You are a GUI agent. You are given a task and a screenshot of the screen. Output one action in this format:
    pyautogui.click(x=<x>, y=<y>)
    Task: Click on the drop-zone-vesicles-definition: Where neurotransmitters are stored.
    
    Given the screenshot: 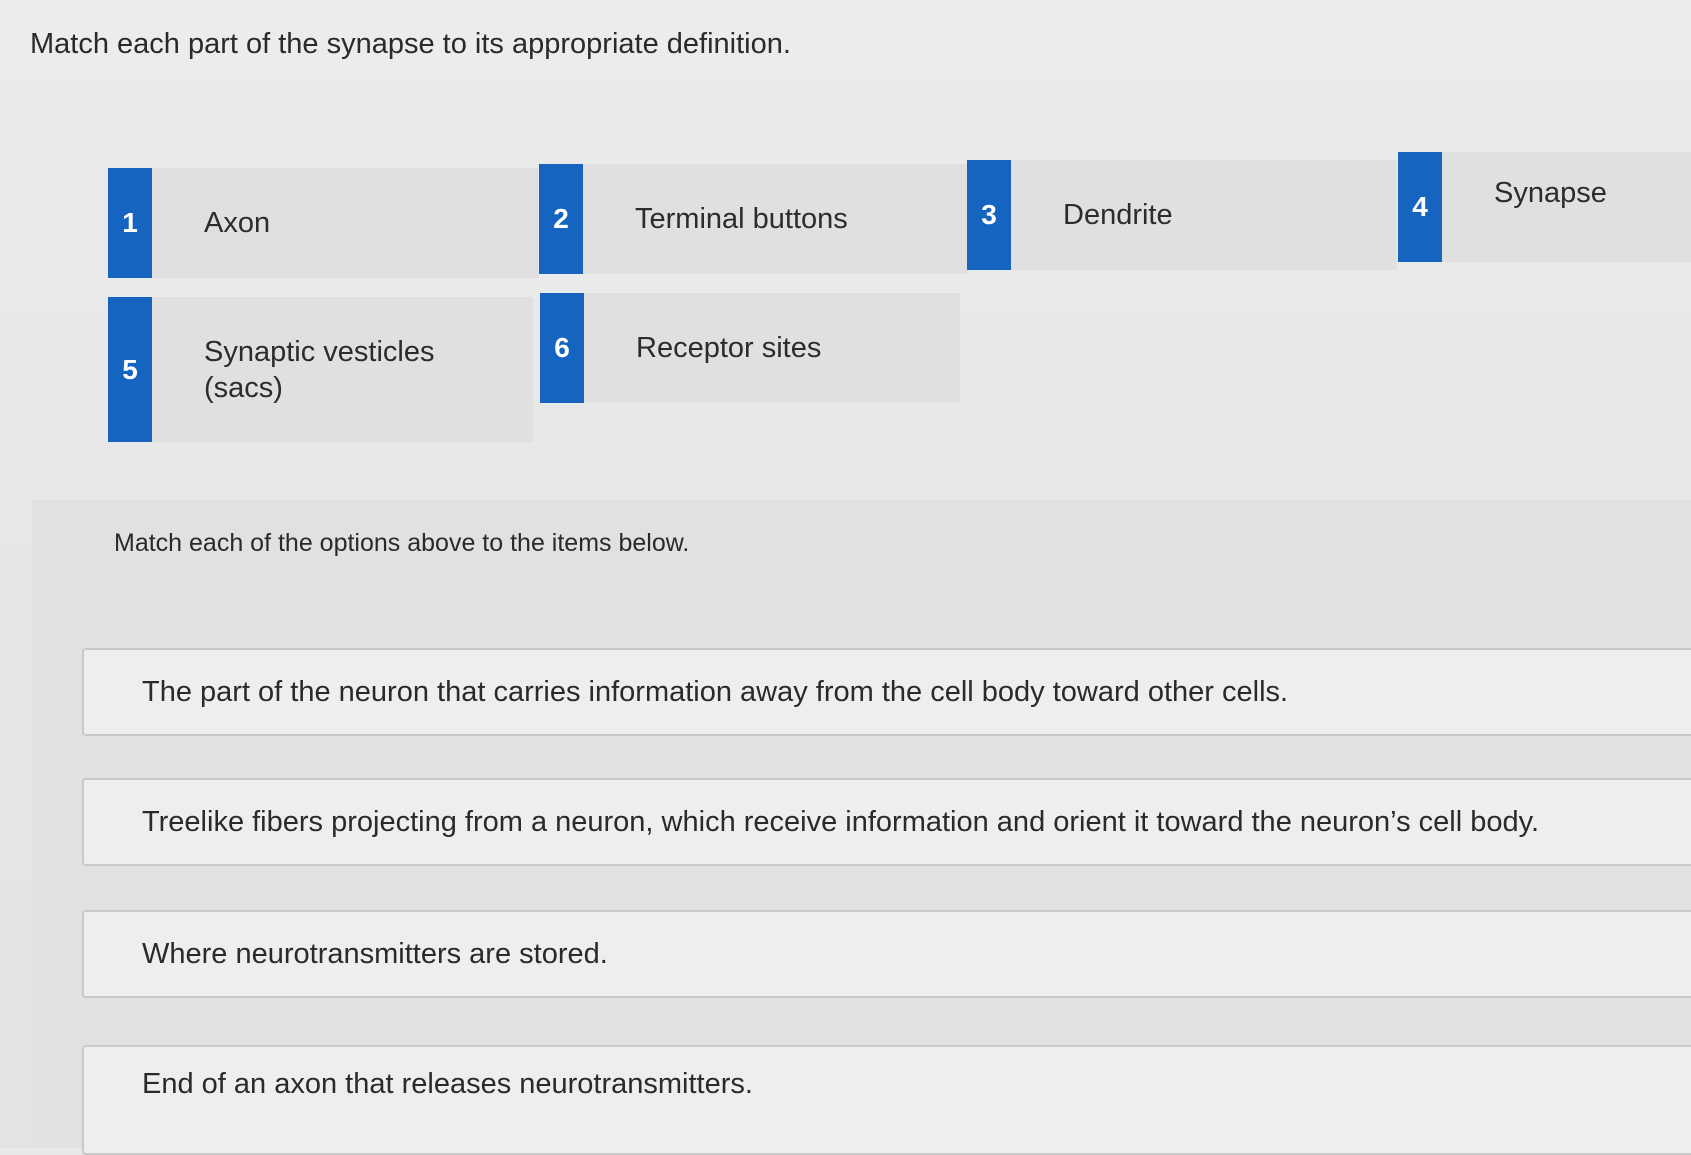 What is the action you would take?
    pyautogui.click(x=886, y=954)
    